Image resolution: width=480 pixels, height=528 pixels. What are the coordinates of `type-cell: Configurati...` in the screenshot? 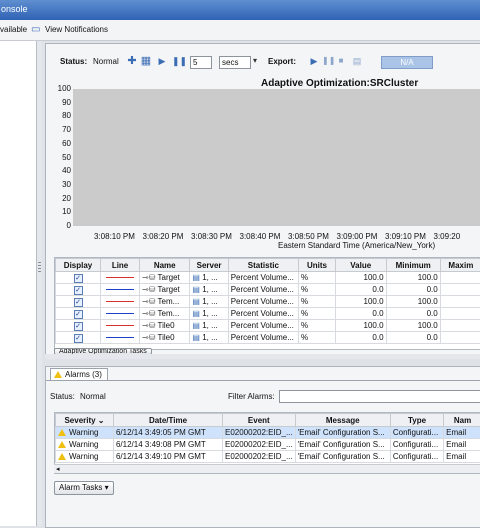 It's located at (416, 457).